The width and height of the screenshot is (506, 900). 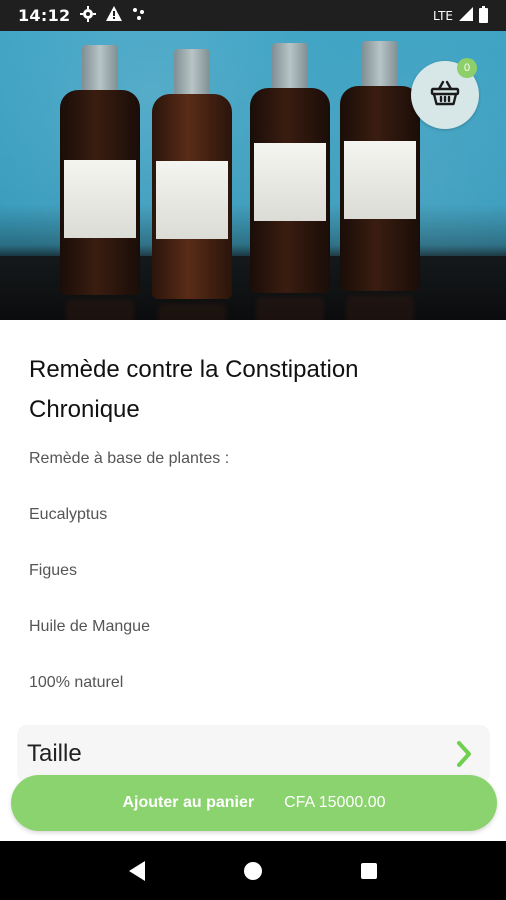 I want to click on status-bar: 14:12 LTE, so click(x=253, y=15).